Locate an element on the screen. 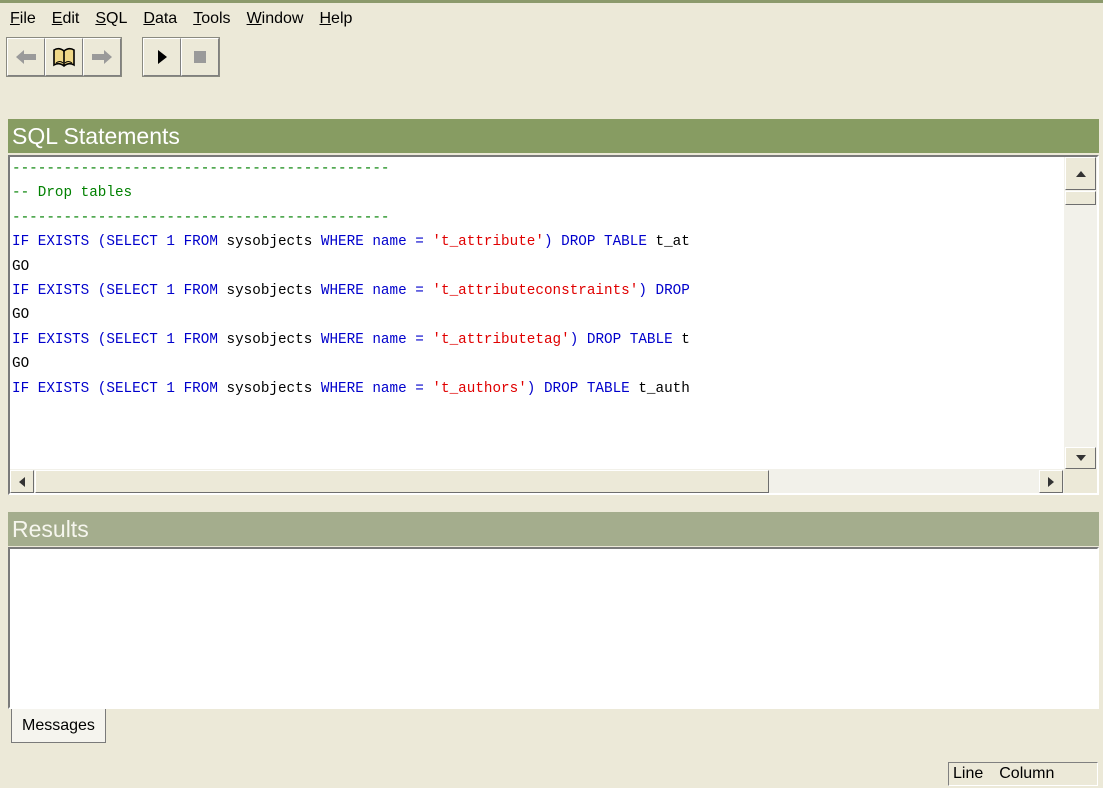 This screenshot has width=1103, height=788. tab-messages: Messages is located at coordinates (58, 726).